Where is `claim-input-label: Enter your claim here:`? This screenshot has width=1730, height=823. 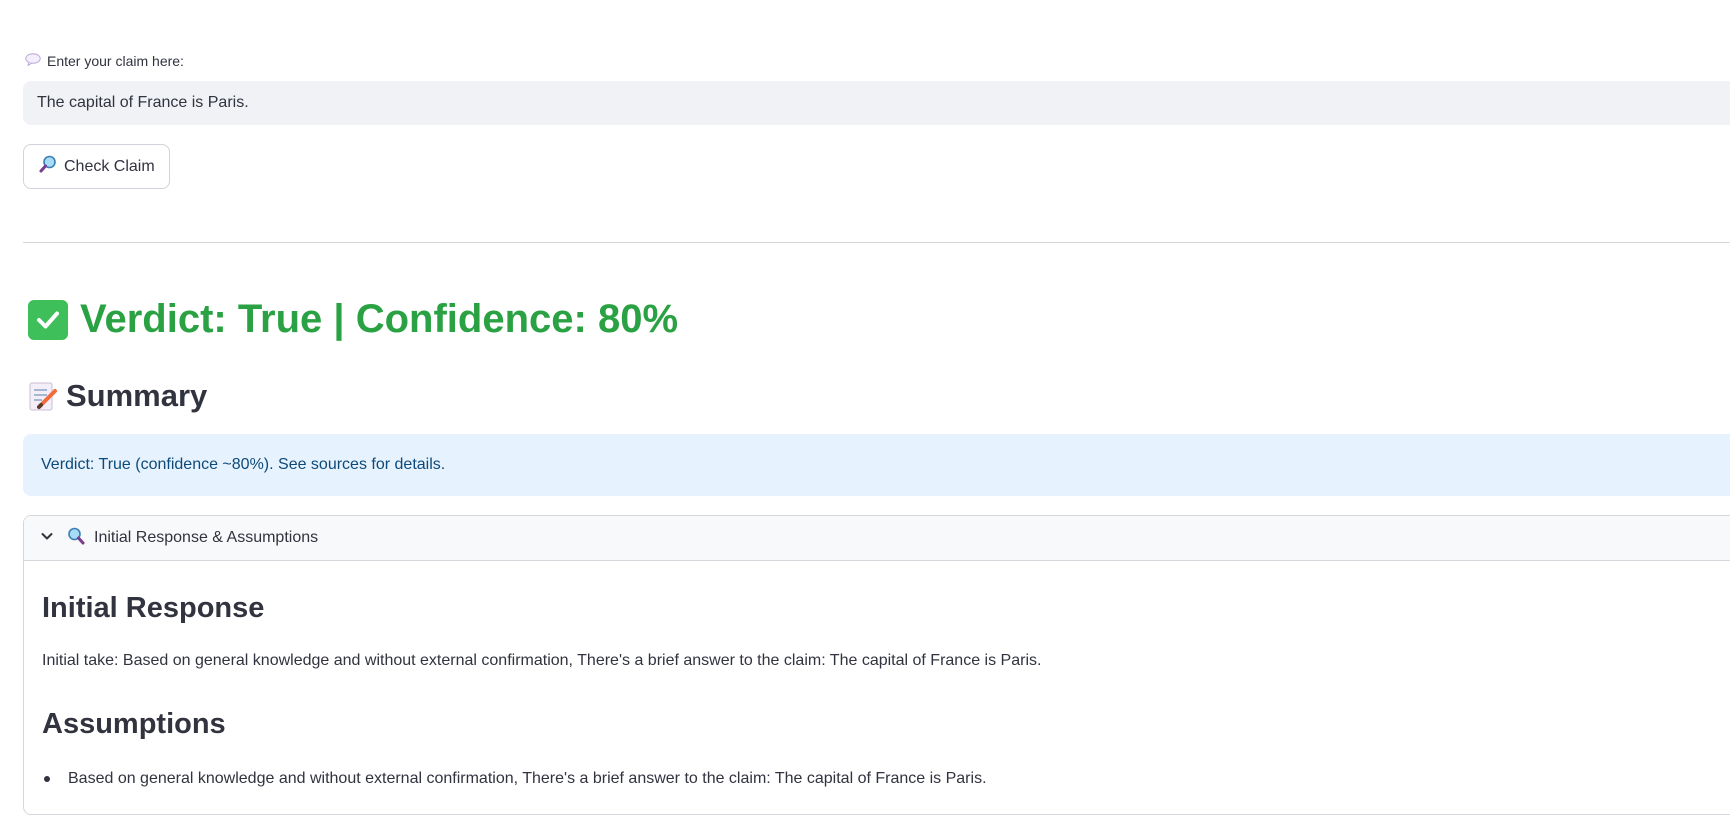 claim-input-label: Enter your claim here: is located at coordinates (104, 61).